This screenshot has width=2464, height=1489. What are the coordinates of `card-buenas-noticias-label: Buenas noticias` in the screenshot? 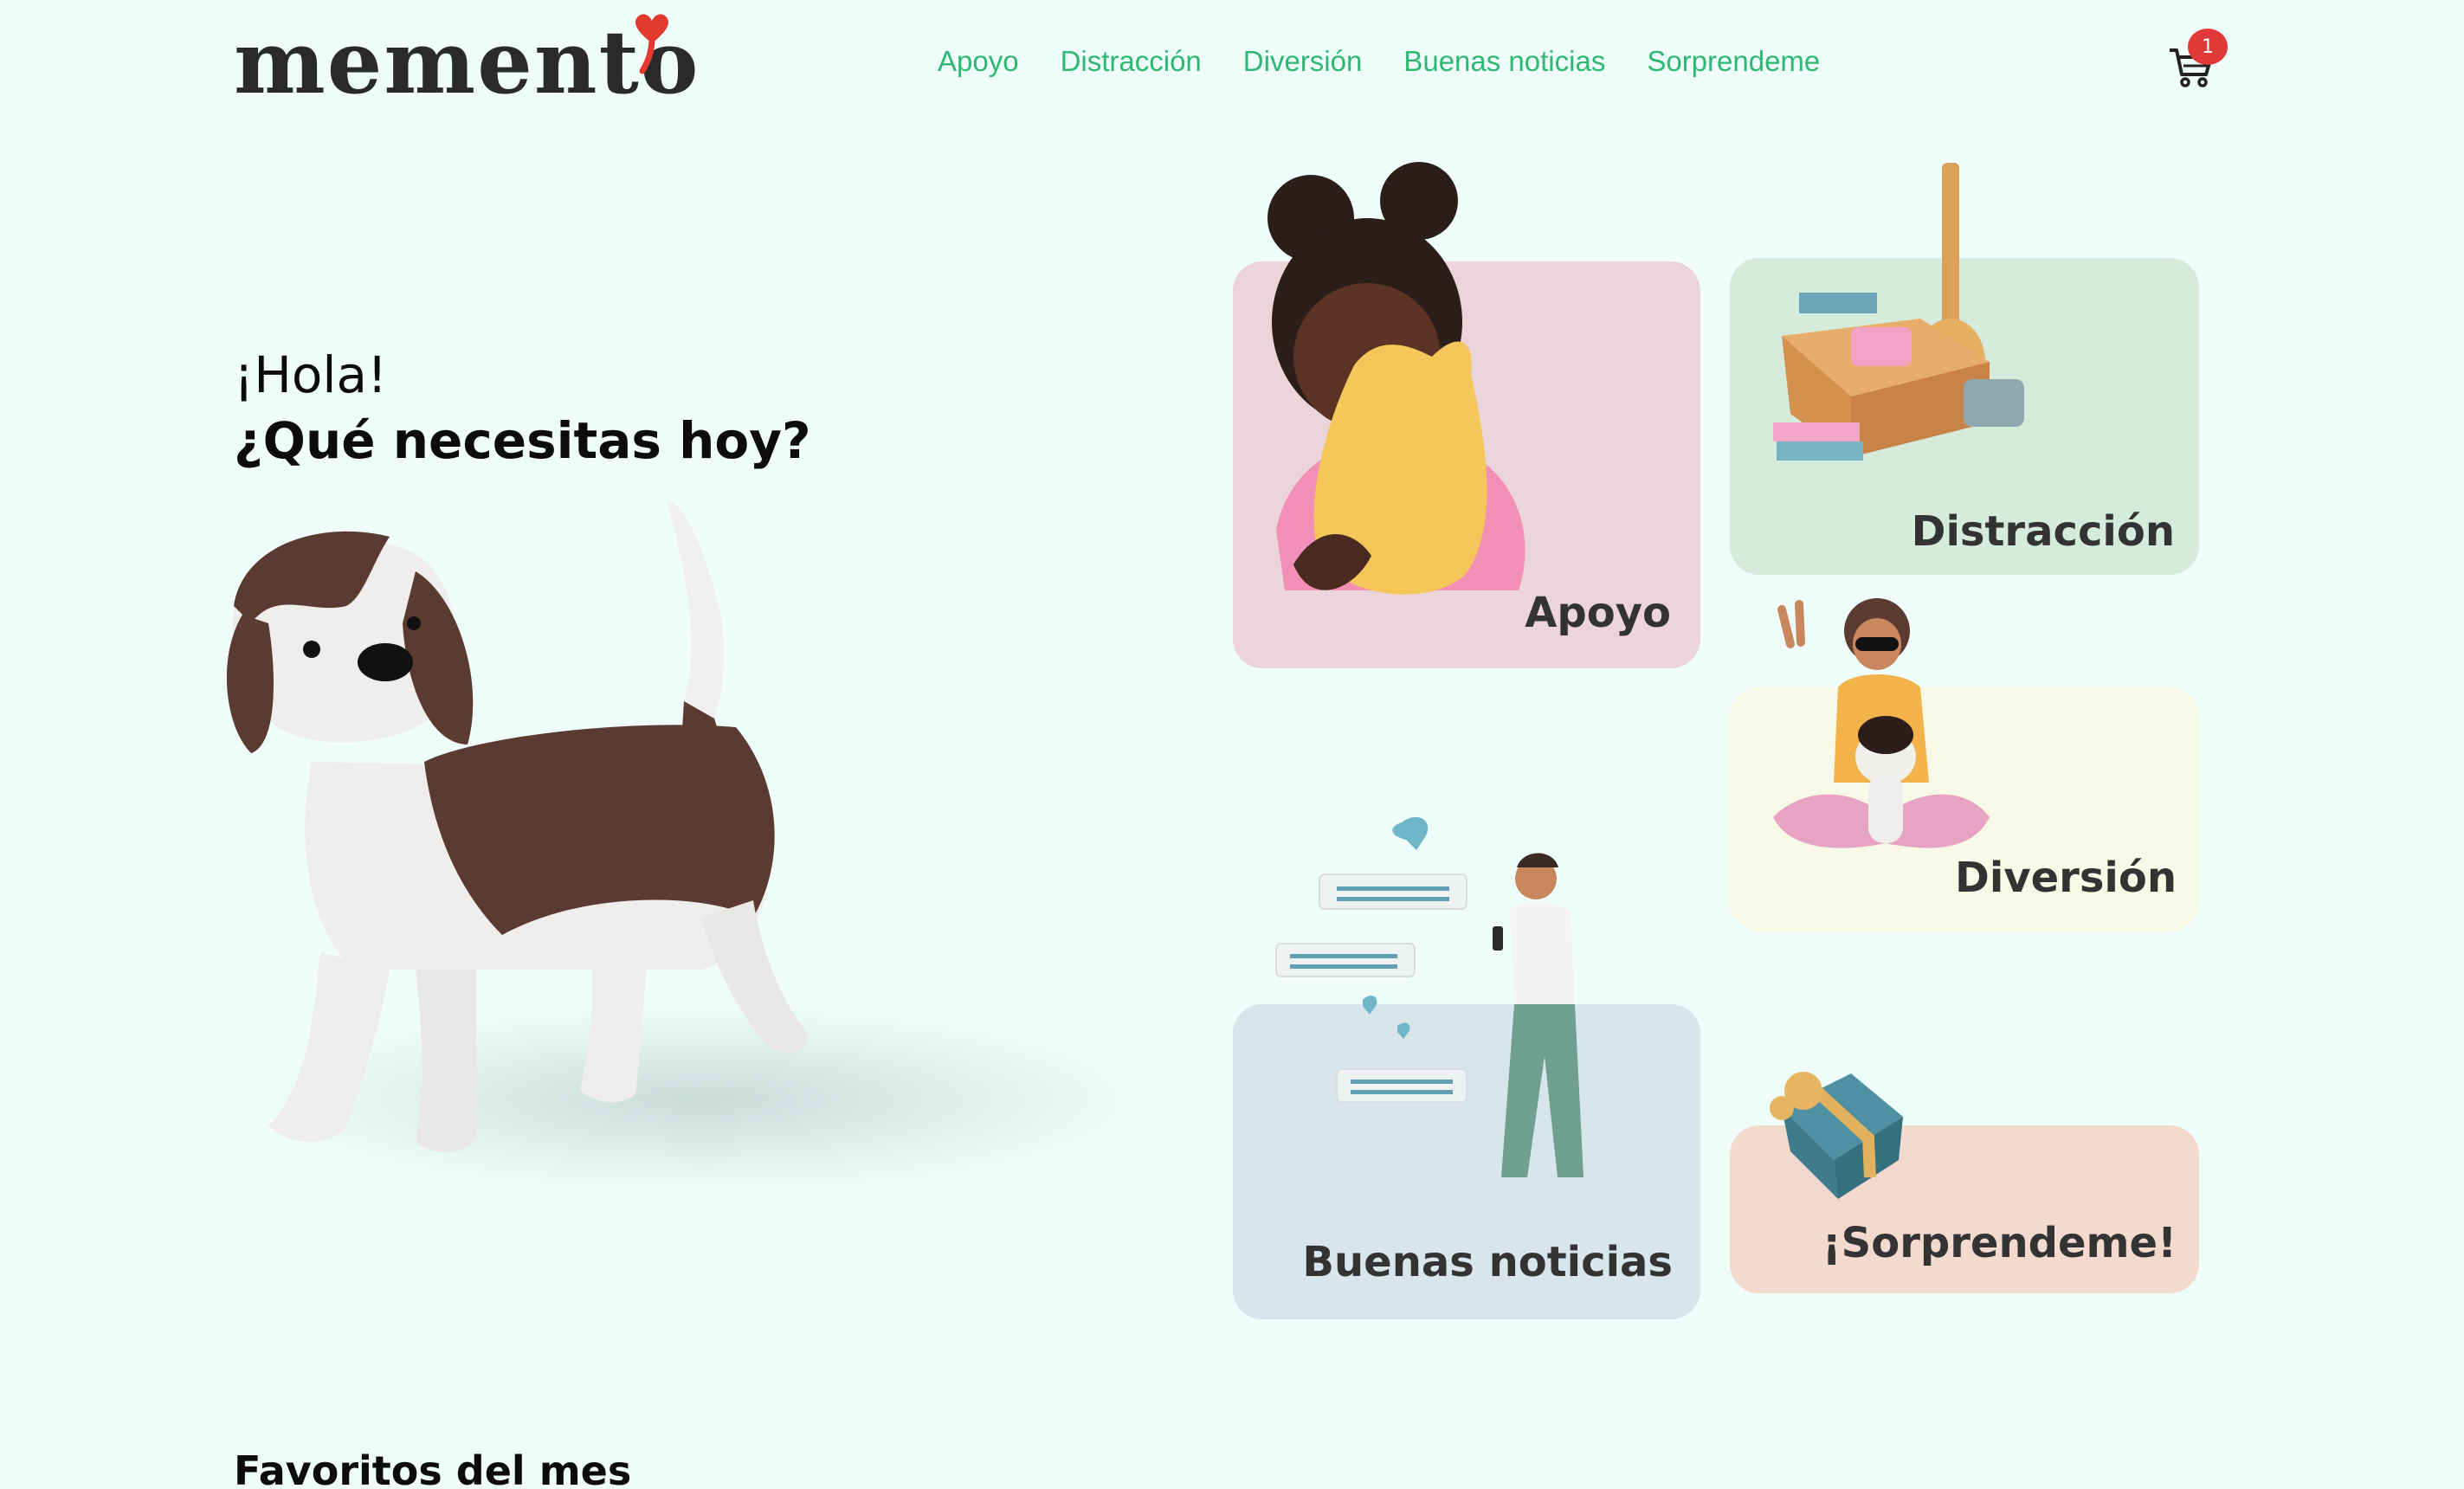 It's located at (1487, 1262).